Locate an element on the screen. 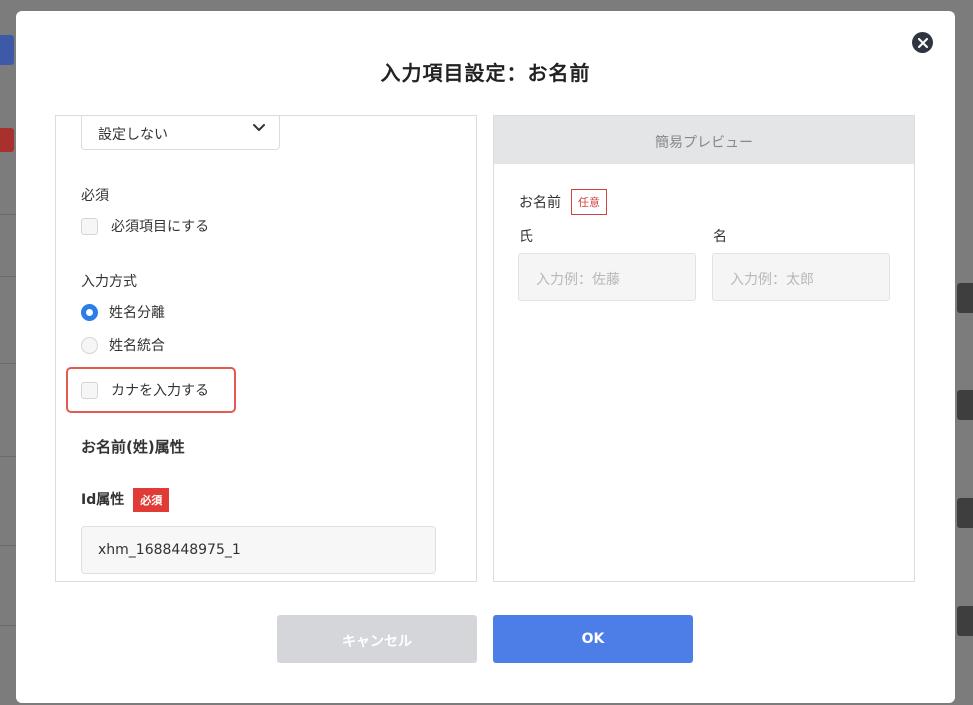 The width and height of the screenshot is (973, 705). id-attr-label-row: Id属性 必須 is located at coordinates (125, 500).